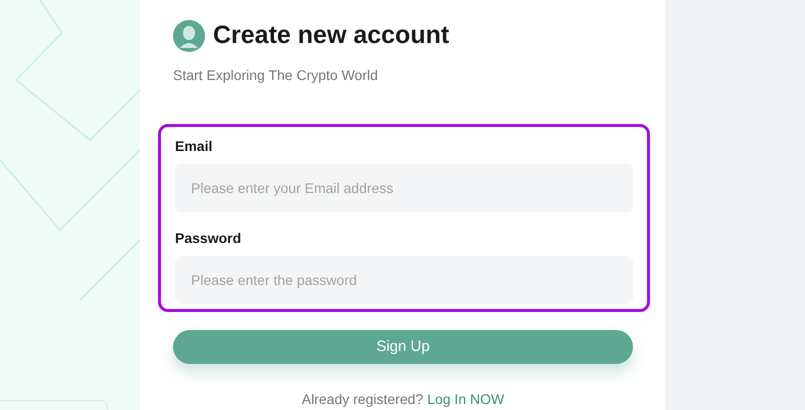  I want to click on subtitle: Start Exploring The Crypto World, so click(276, 75).